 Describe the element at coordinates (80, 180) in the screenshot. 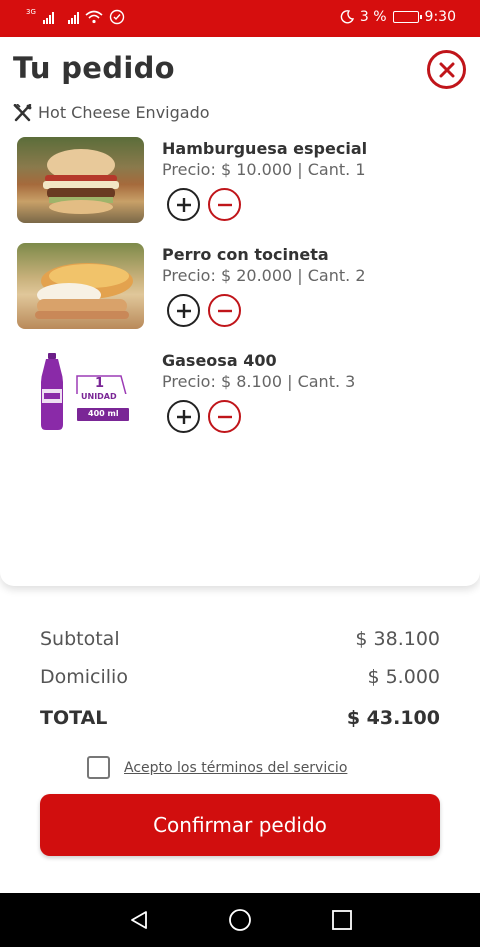

I see `burger-image` at that location.